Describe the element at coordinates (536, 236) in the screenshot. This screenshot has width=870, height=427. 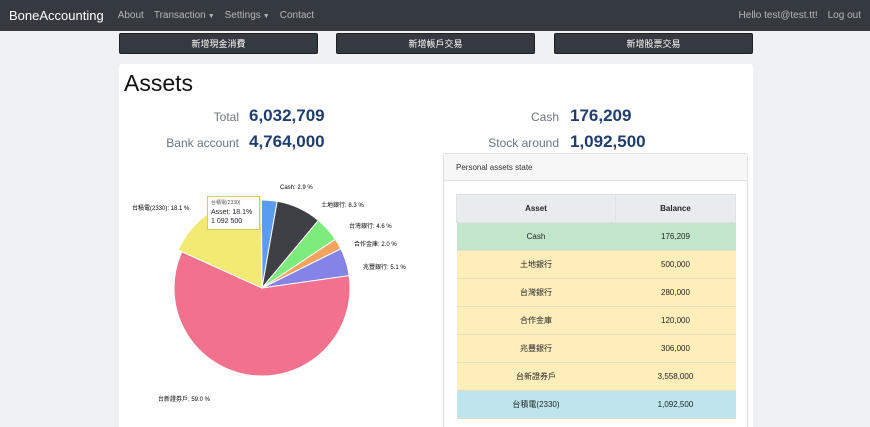
I see `asset-cell: Cash` at that location.